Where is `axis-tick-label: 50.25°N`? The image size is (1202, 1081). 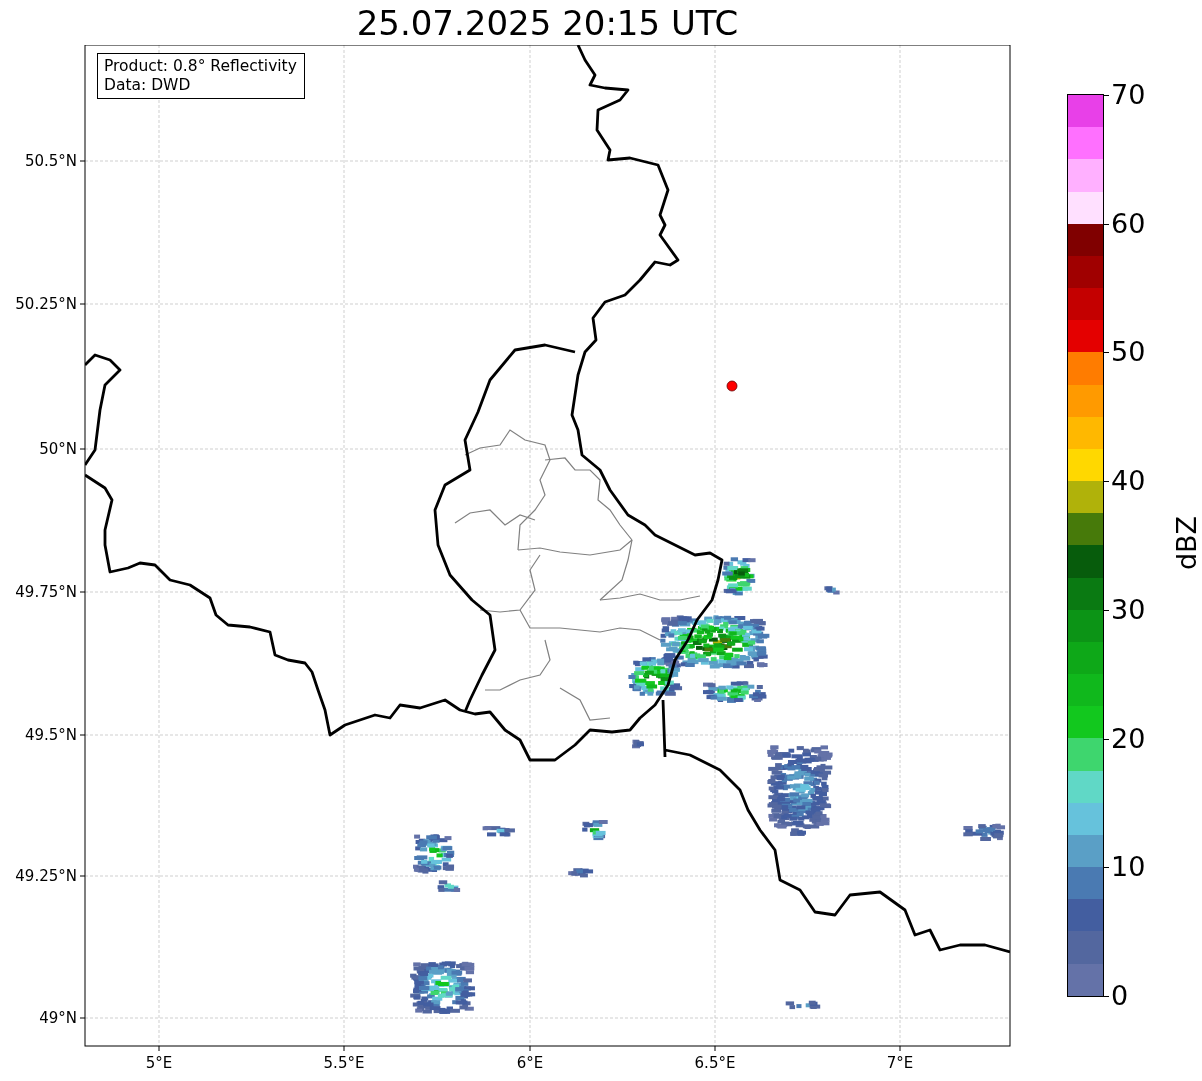
axis-tick-label: 50.25°N is located at coordinates (46, 304).